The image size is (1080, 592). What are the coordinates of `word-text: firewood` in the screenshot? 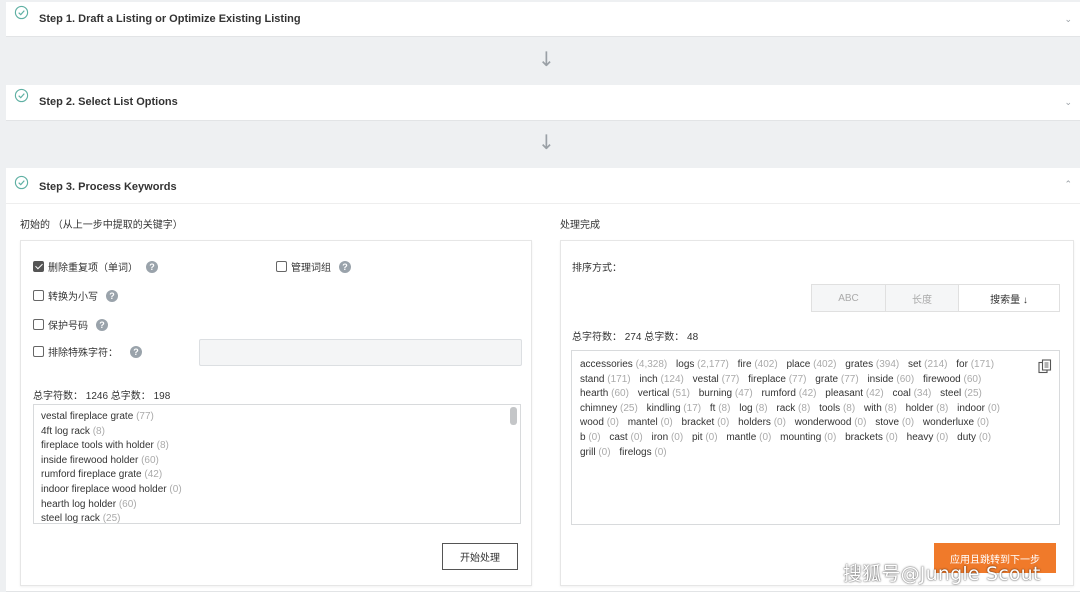 It's located at (943, 379).